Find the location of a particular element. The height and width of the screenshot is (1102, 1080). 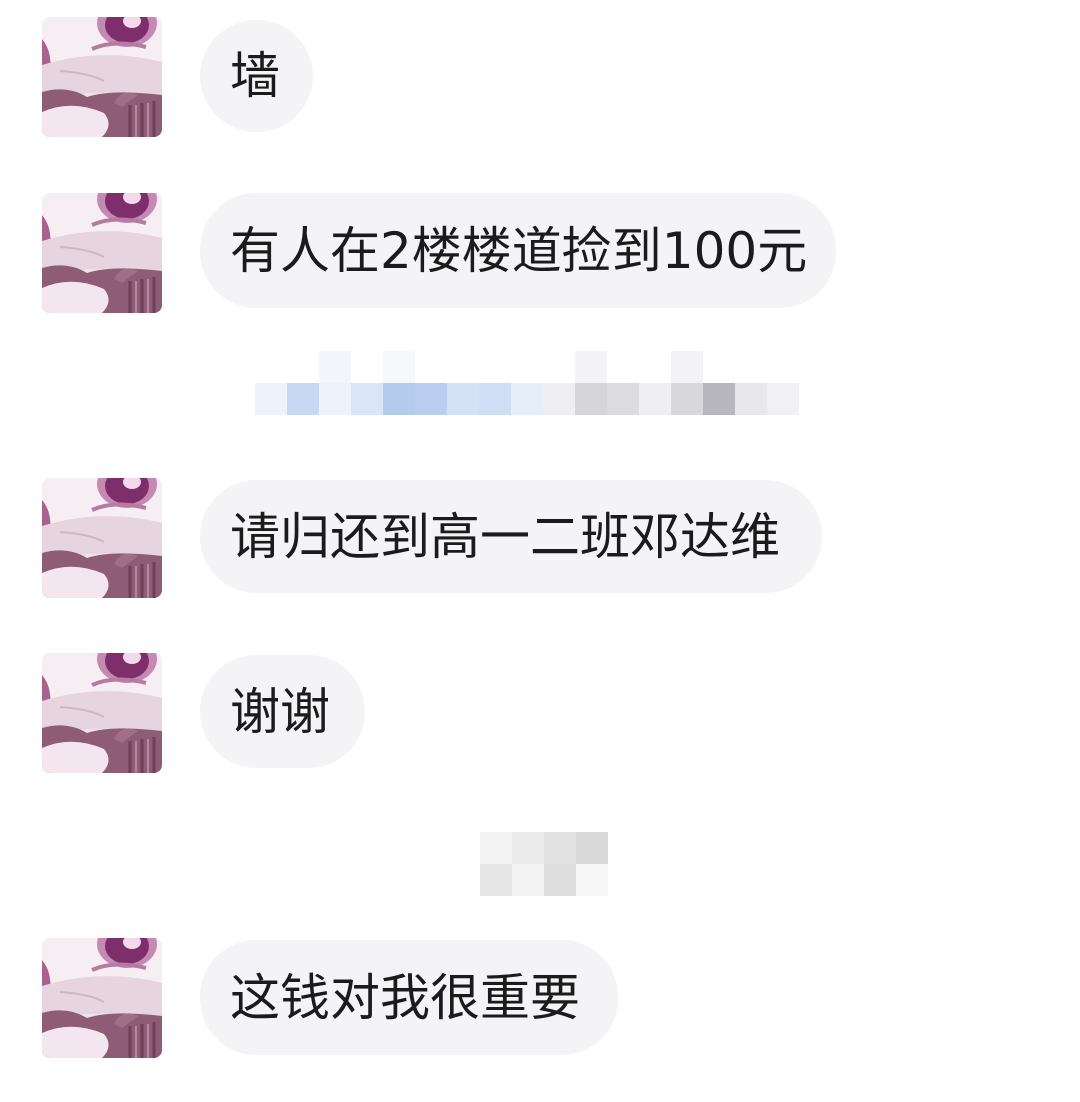

message-row: 这钱对我很重要 is located at coordinates (540, 1000).